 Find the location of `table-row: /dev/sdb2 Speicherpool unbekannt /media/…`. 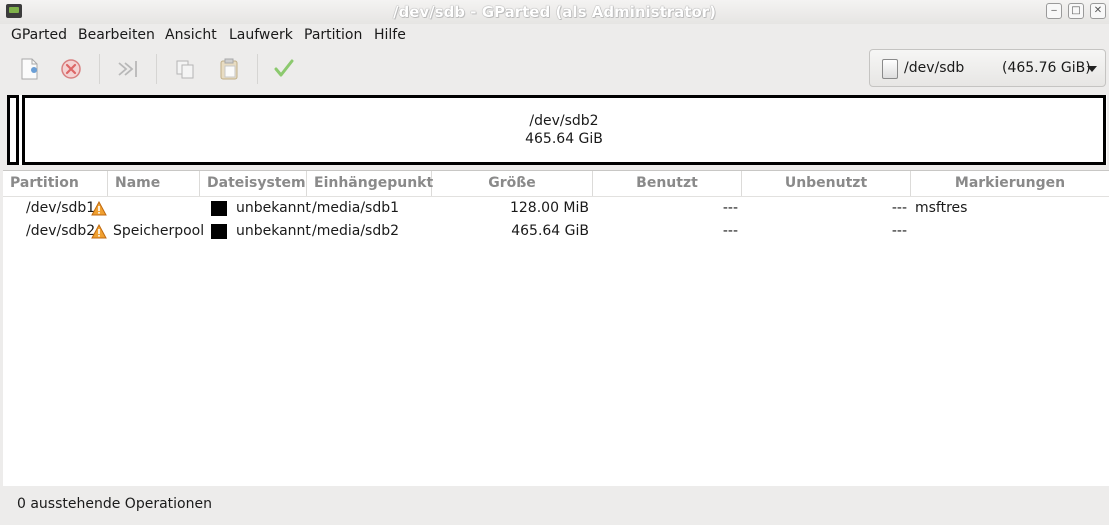

table-row: /dev/sdb2 Speicherpool unbekannt /media/… is located at coordinates (556, 231).